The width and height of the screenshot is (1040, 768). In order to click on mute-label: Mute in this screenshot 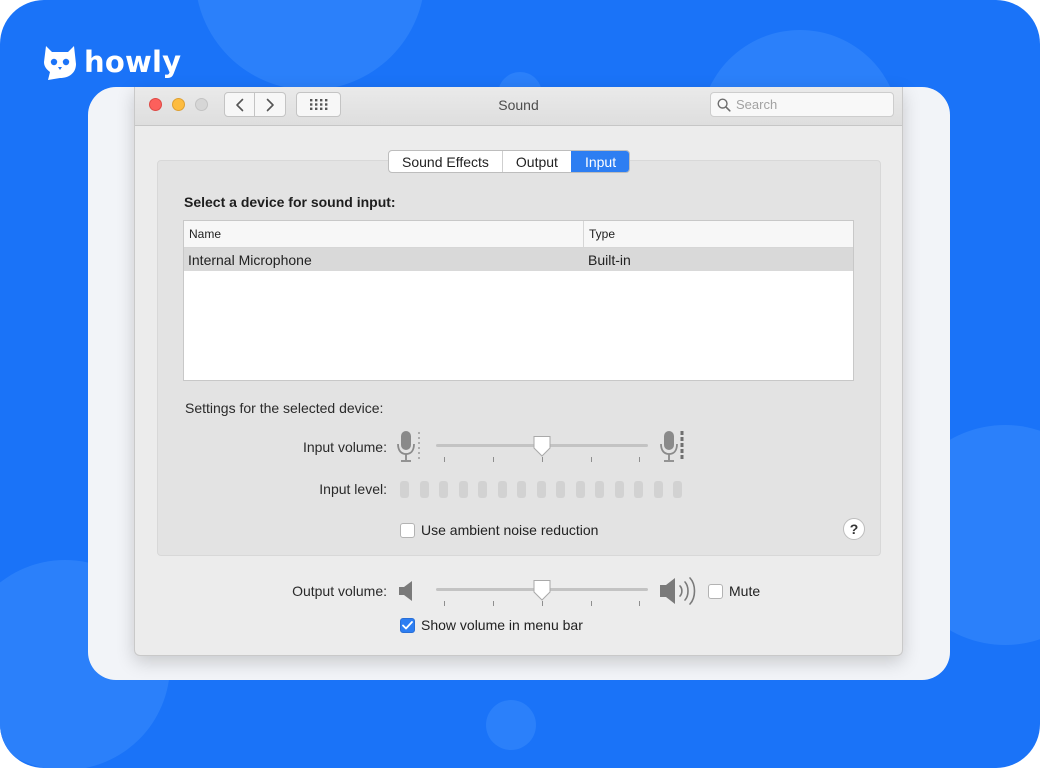, I will do `click(745, 591)`.